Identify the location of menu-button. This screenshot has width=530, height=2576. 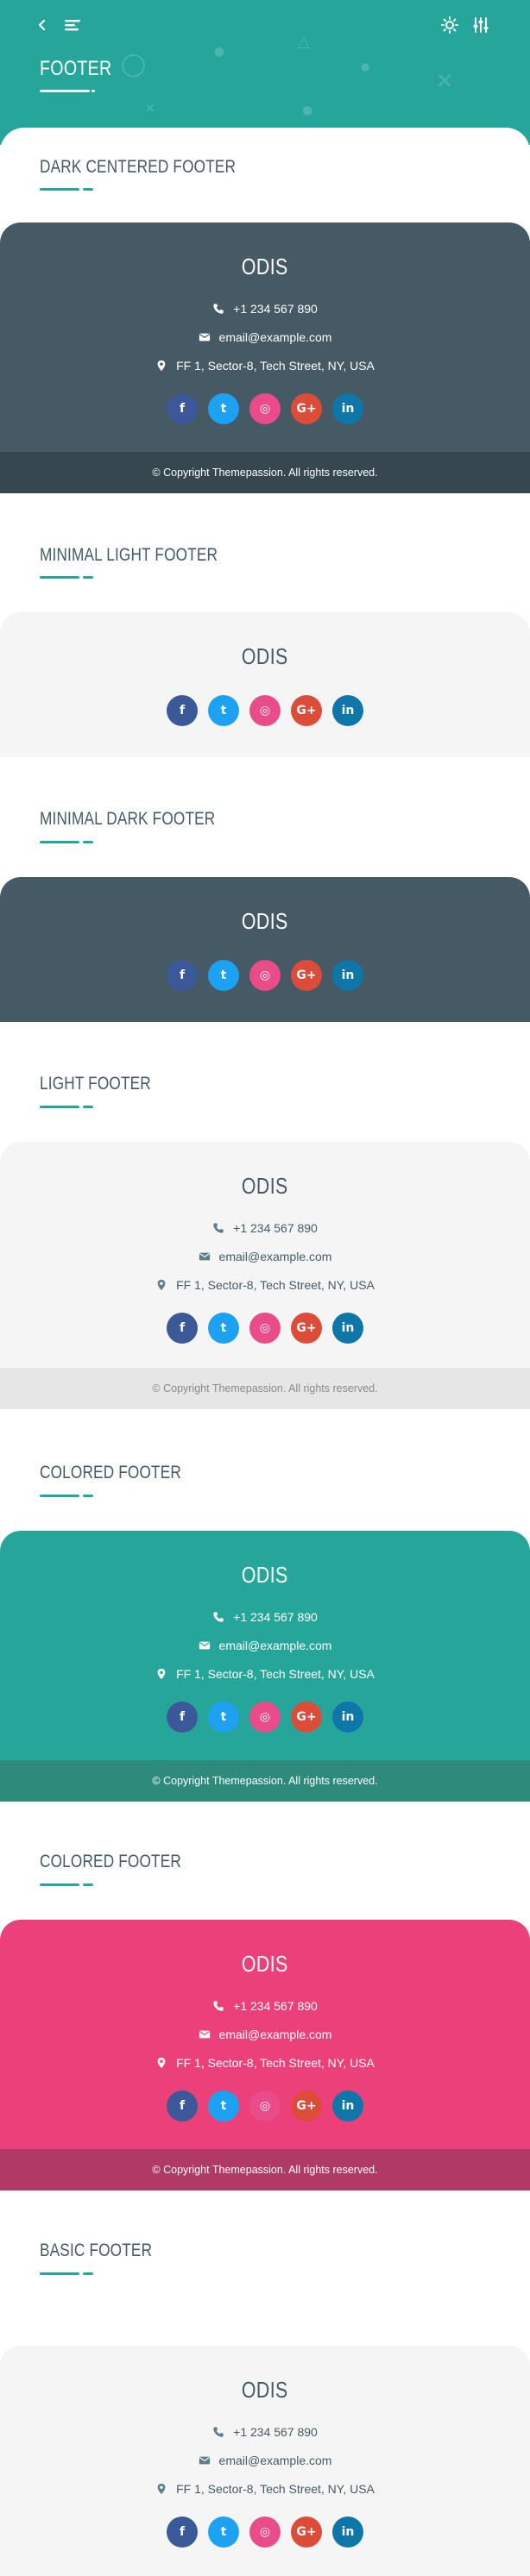
(73, 25).